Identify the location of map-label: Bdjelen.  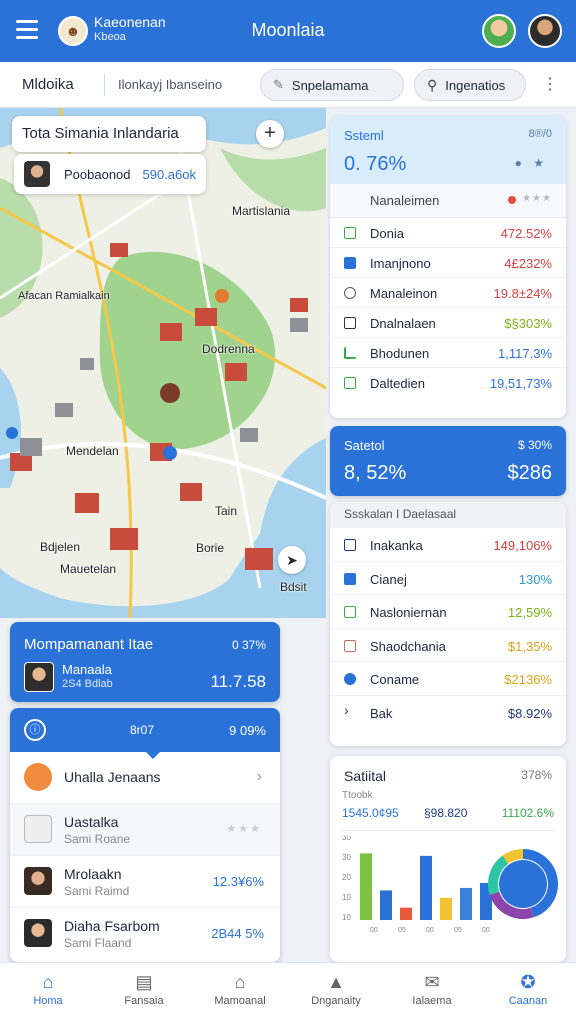
(60, 547).